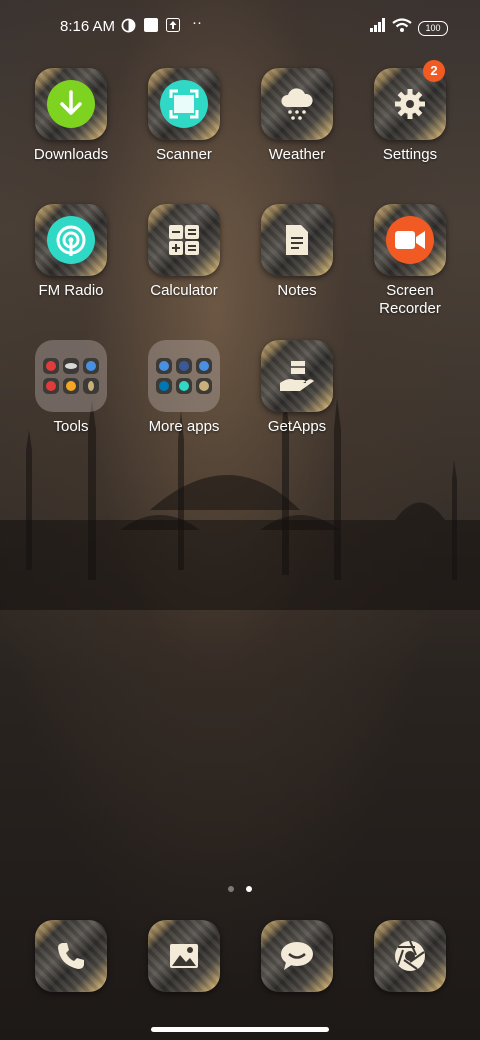 The image size is (480, 1040). What do you see at coordinates (184, 290) in the screenshot?
I see `app-label: Calculator` at bounding box center [184, 290].